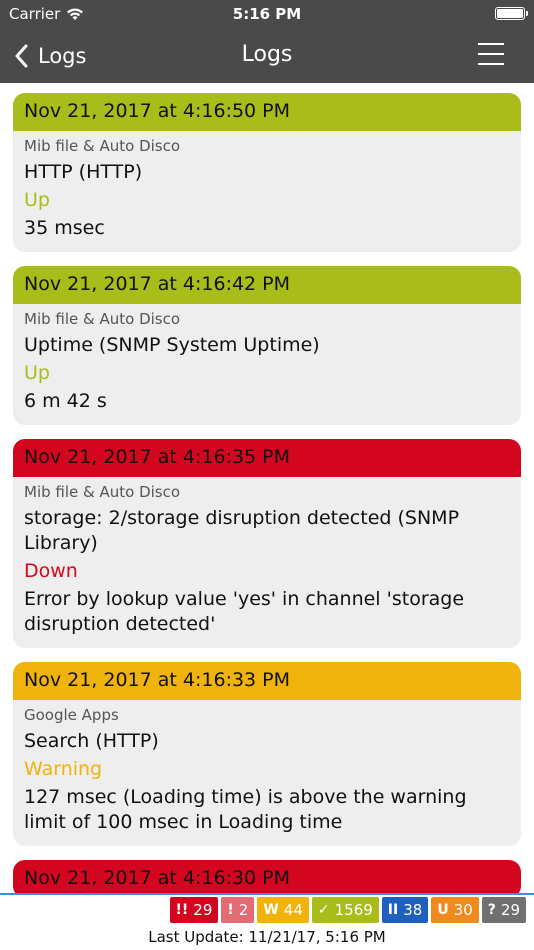  What do you see at coordinates (182, 910) in the screenshot?
I see `down-icon: !!` at bounding box center [182, 910].